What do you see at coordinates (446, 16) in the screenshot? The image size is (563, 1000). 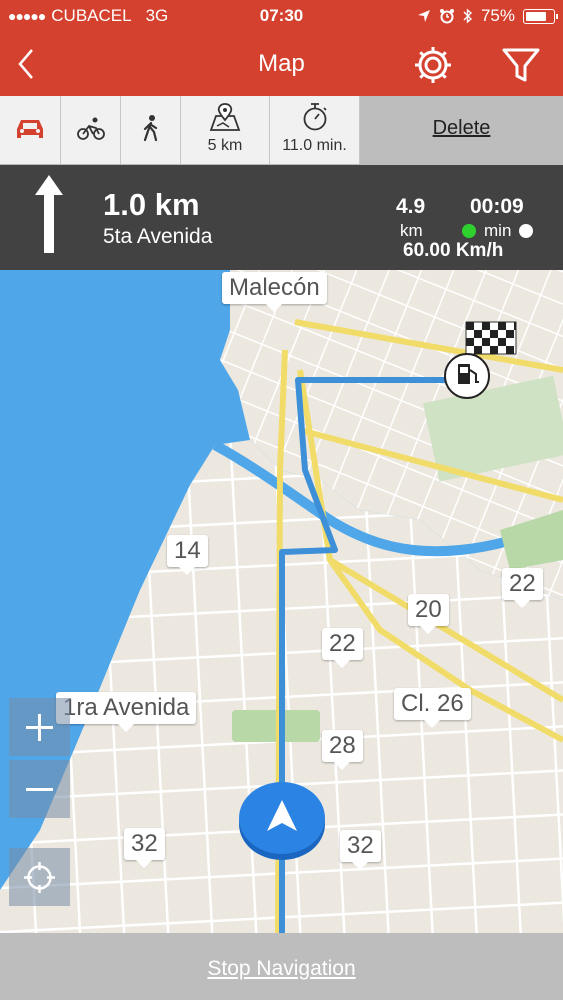 I see `alarm-icon` at bounding box center [446, 16].